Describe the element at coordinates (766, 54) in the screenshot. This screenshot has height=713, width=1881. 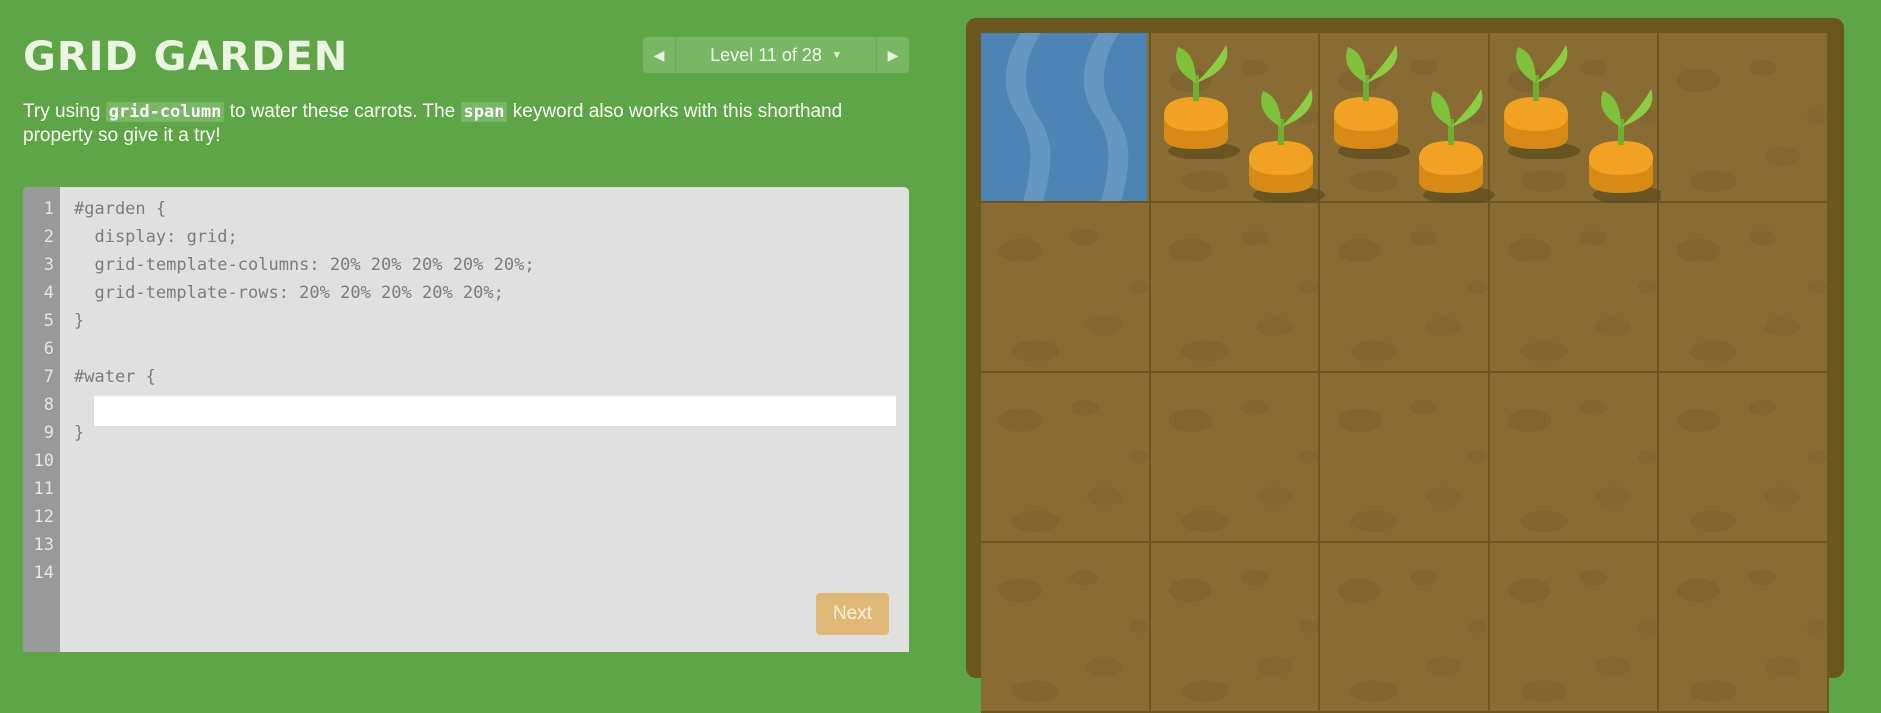
I see `level-label: Level 11 of 28` at that location.